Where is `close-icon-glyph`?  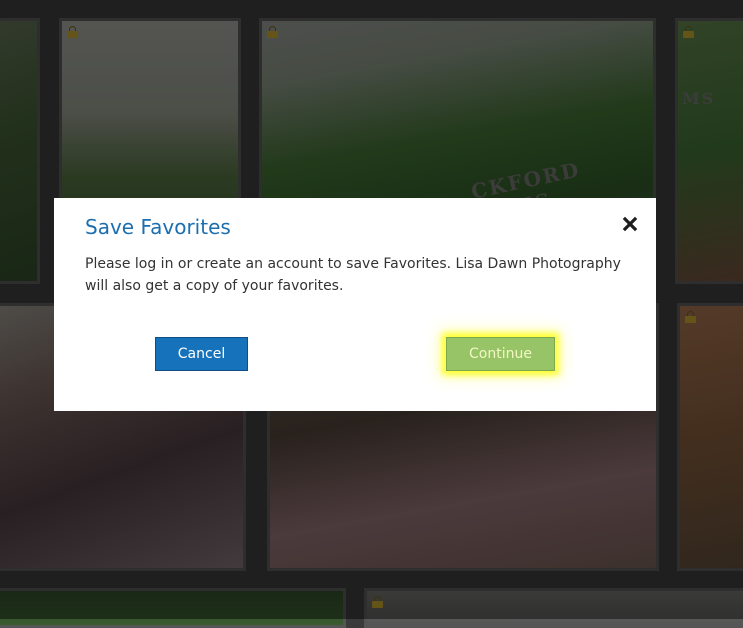
close-icon-glyph is located at coordinates (630, 224).